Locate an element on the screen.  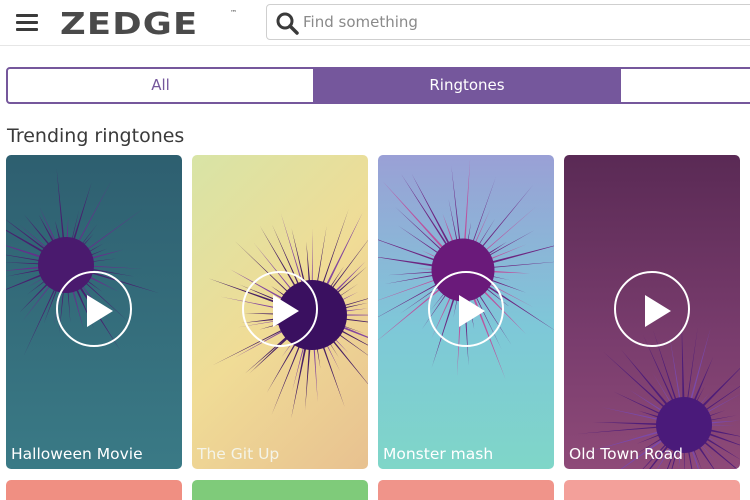
tab-wallpapers: Wa is located at coordinates (685, 85).